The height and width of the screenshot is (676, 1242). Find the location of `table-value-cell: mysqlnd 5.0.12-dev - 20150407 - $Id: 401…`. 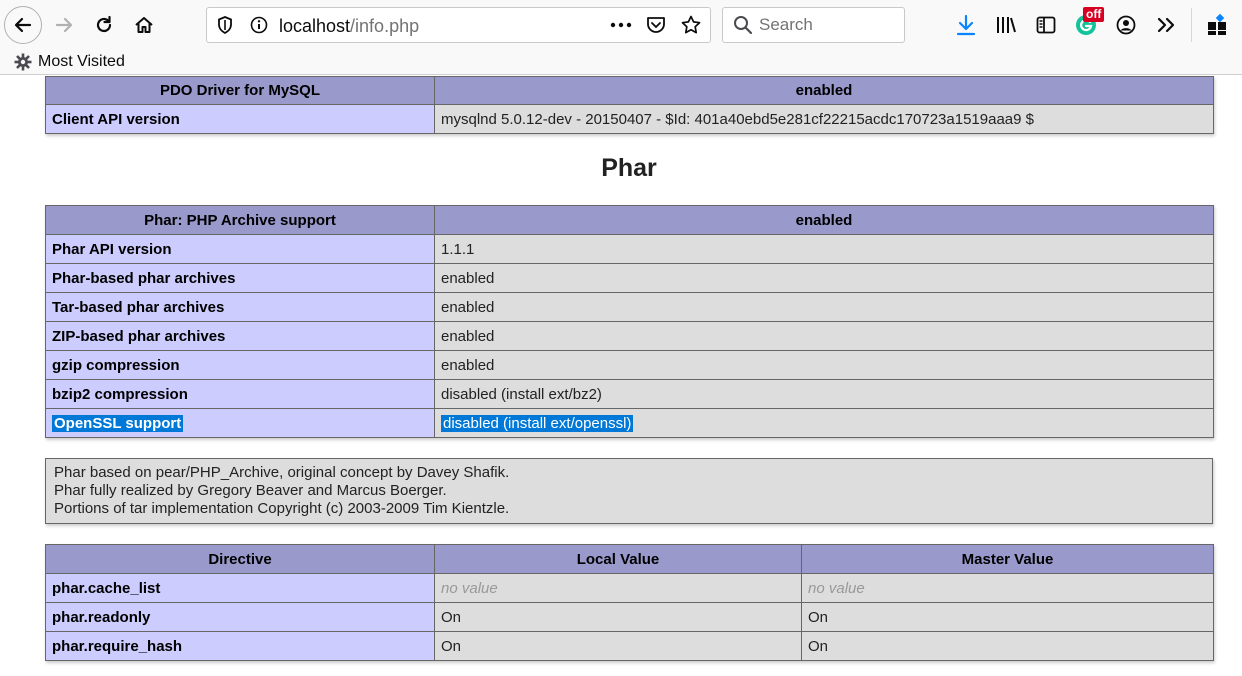

table-value-cell: mysqlnd 5.0.12-dev - 20150407 - $Id: 401… is located at coordinates (824, 119).